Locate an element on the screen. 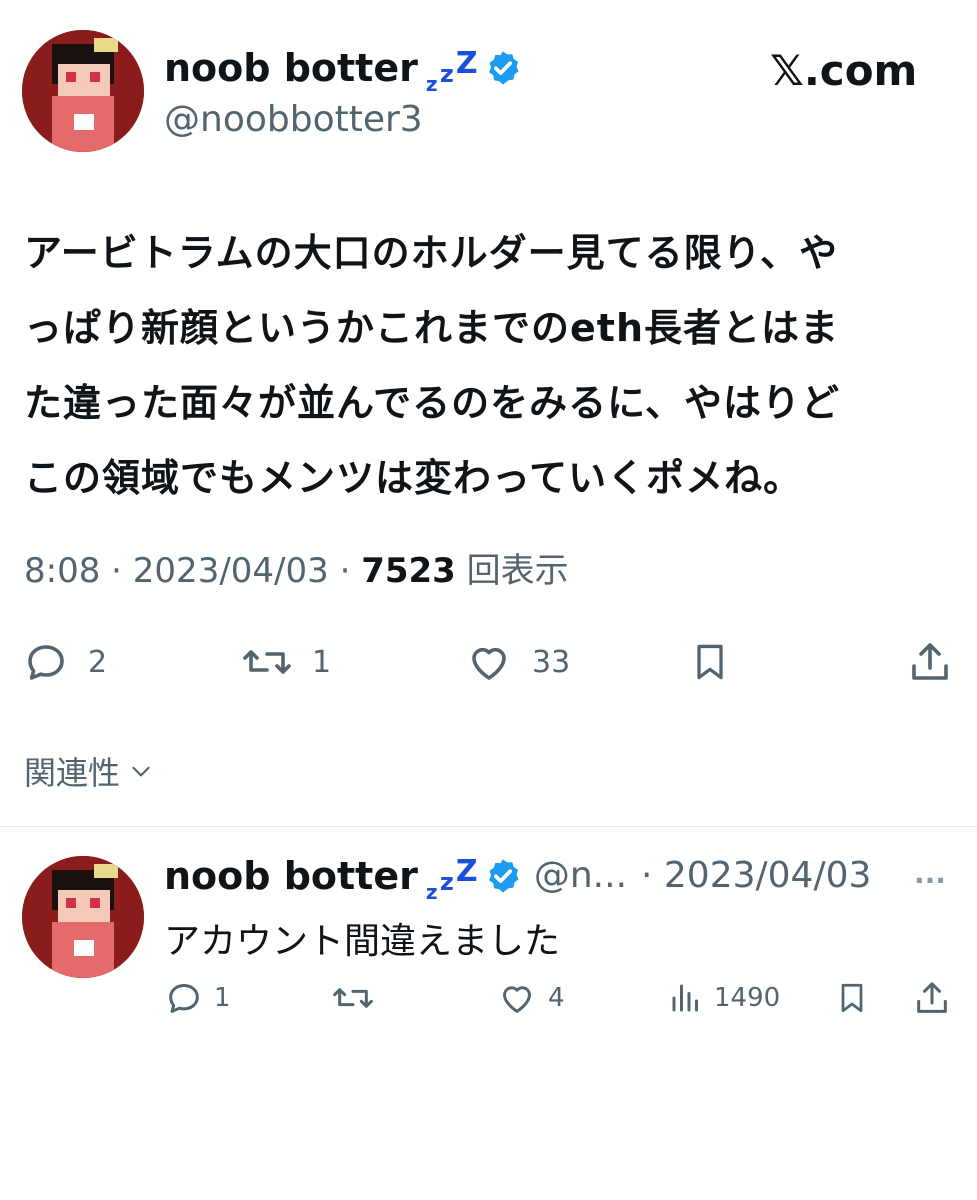 The width and height of the screenshot is (977, 1200). reply-like-count: 4 is located at coordinates (556, 998).